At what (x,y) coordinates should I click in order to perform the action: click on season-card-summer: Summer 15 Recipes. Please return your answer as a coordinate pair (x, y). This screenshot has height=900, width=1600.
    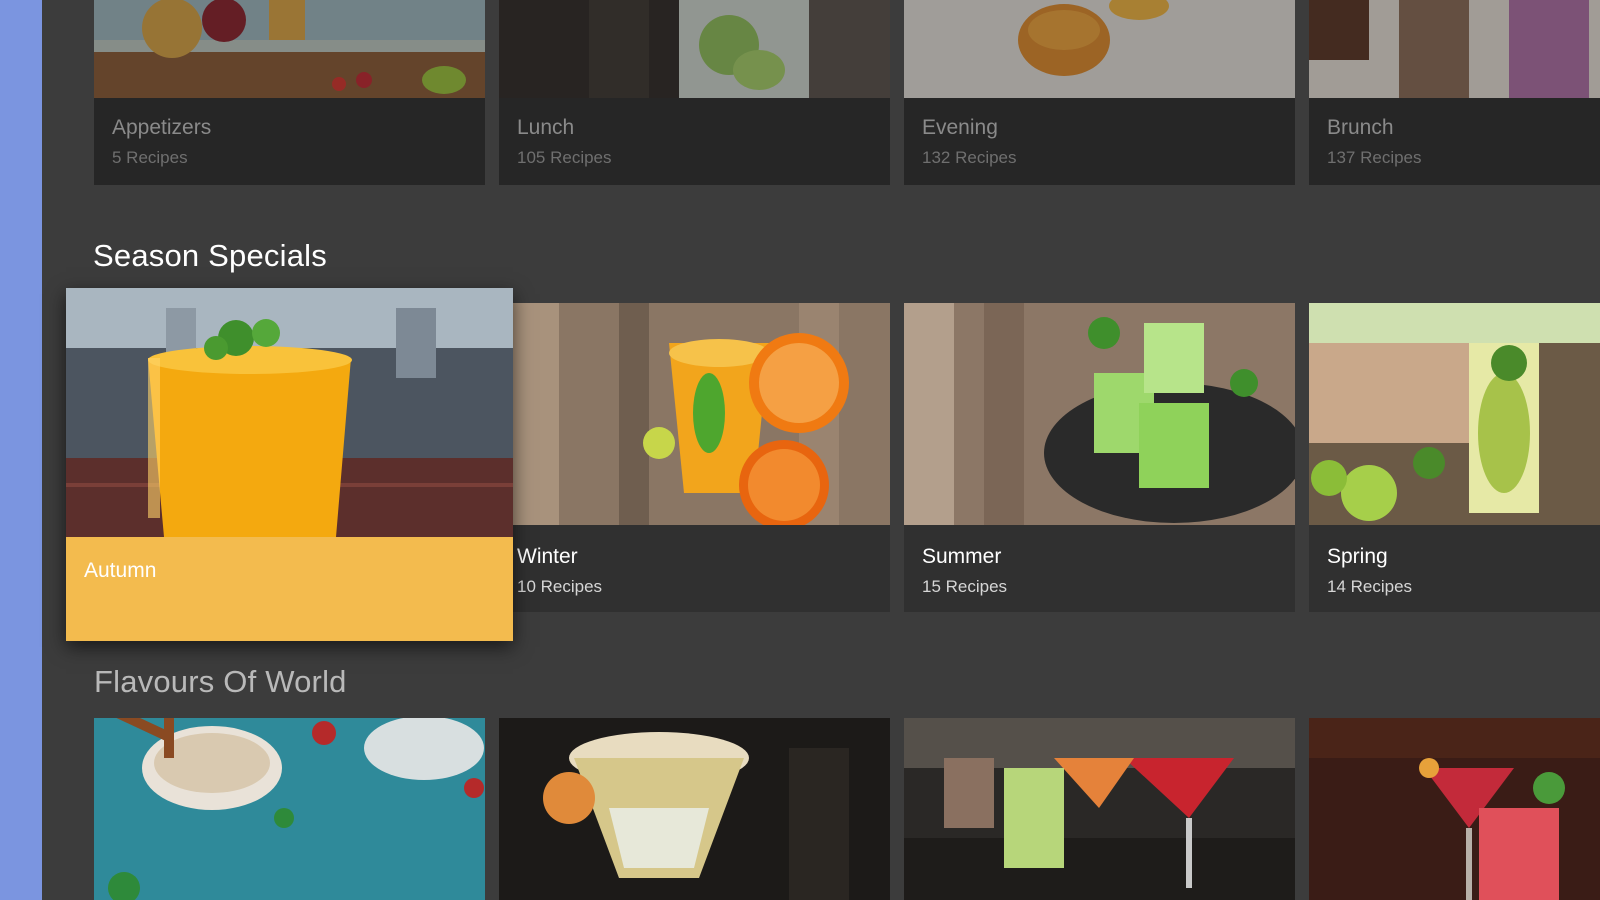
    Looking at the image, I should click on (1099, 457).